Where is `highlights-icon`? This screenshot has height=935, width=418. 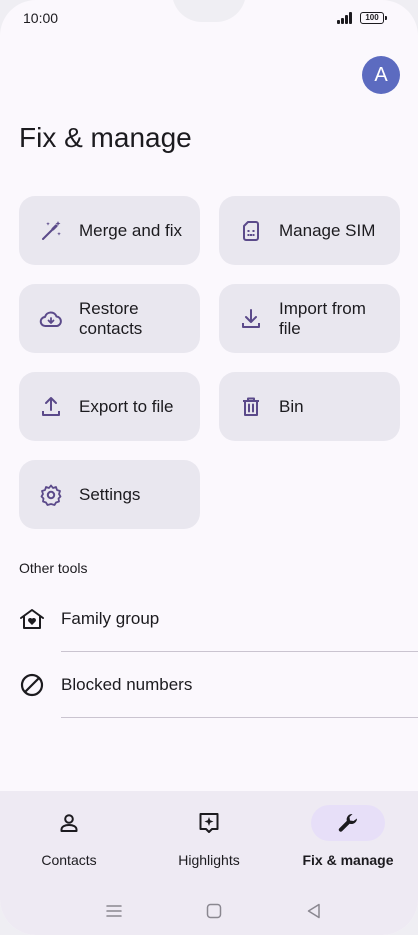 highlights-icon is located at coordinates (209, 823).